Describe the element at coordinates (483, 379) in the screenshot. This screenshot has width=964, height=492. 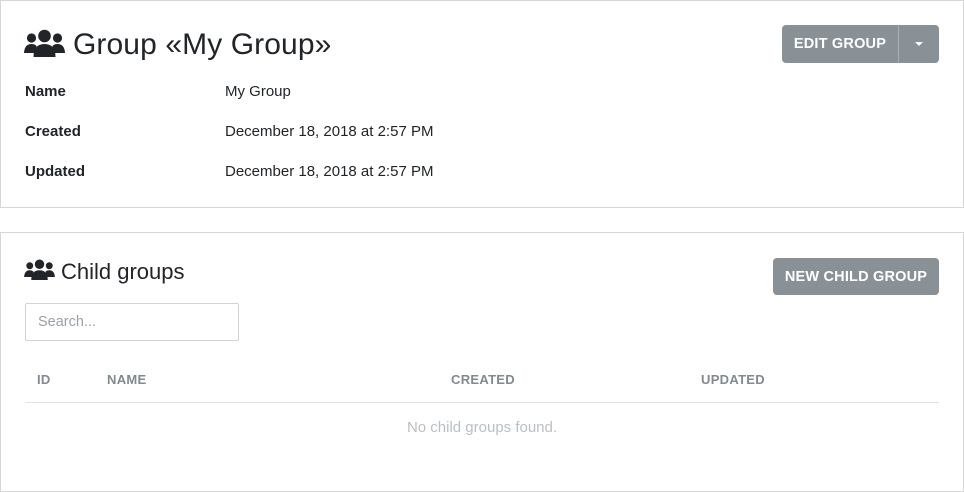
I see `column-header-created: CREATED` at that location.